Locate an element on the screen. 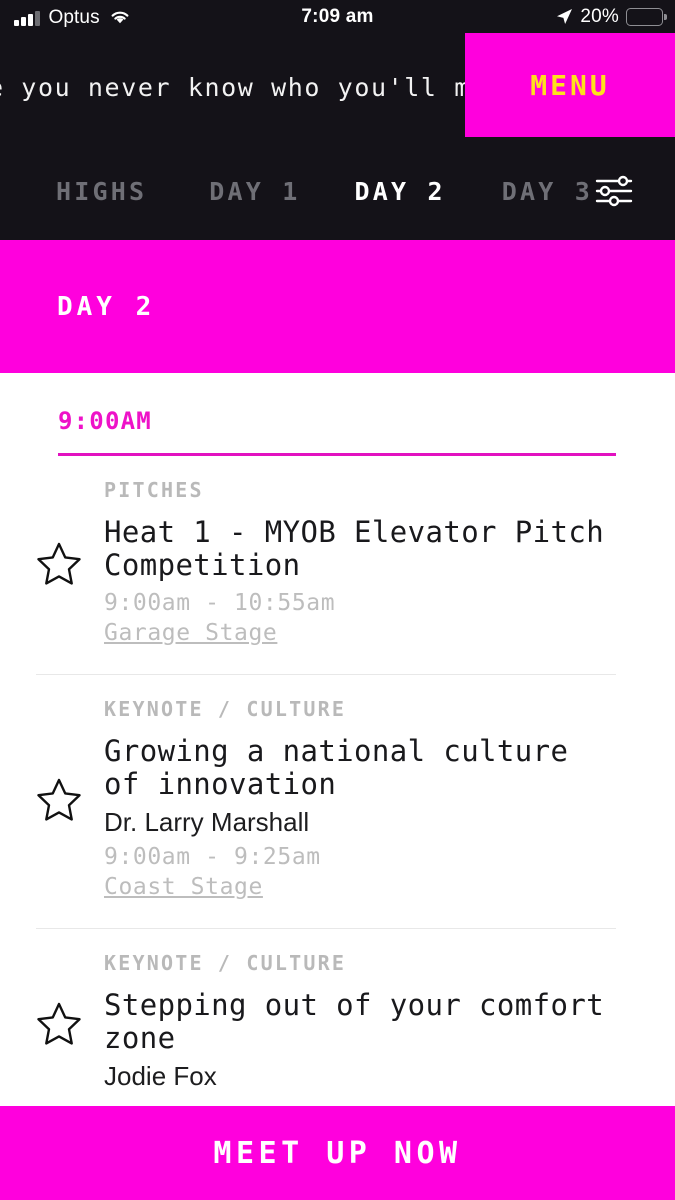  battery-icon is located at coordinates (644, 16).